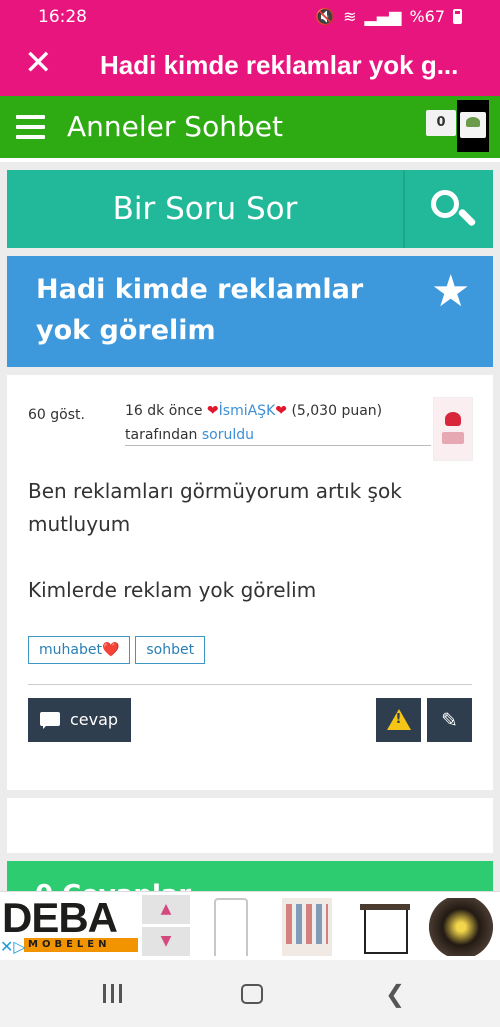 The image size is (500, 1027). Describe the element at coordinates (461, 927) in the screenshot. I see `ad-product-lamp` at that location.